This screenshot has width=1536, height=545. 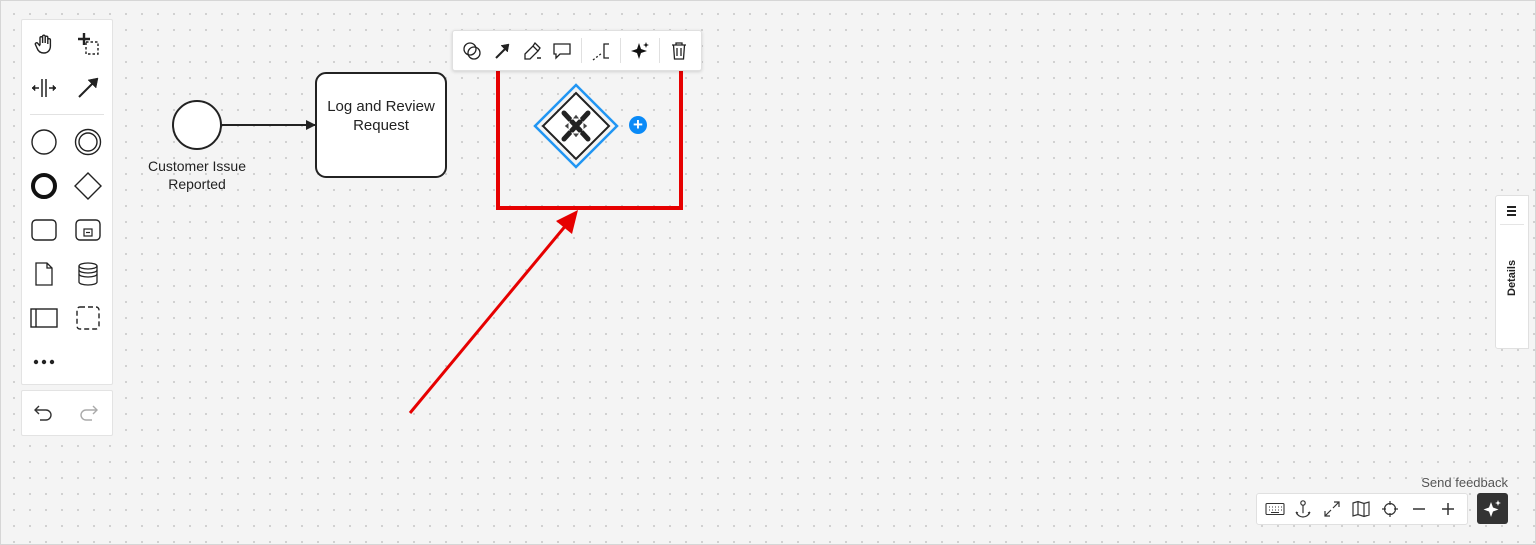 What do you see at coordinates (44, 318) in the screenshot?
I see `pool-icon` at bounding box center [44, 318].